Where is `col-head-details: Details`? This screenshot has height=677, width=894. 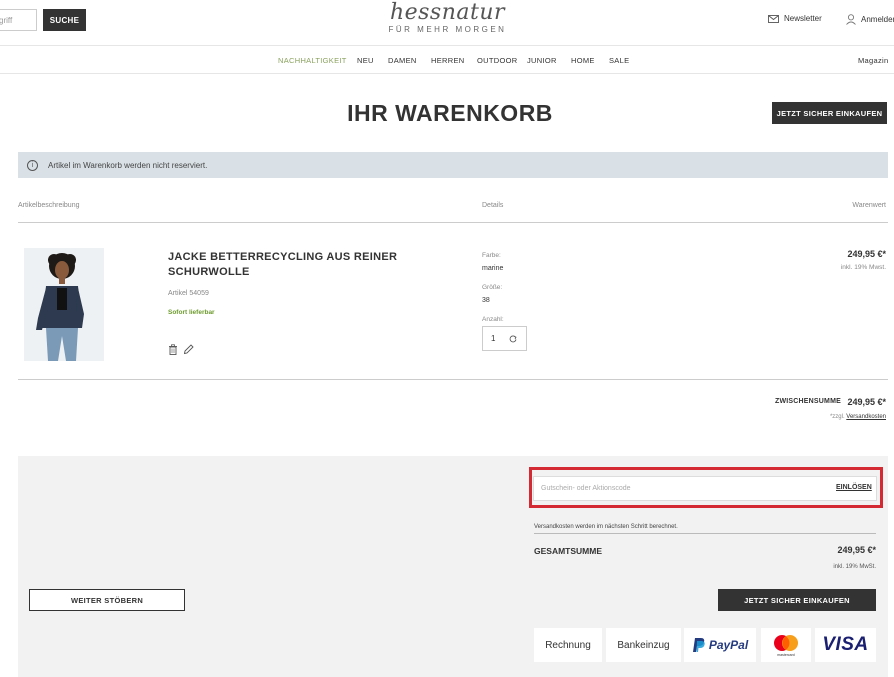
col-head-details: Details is located at coordinates (493, 205).